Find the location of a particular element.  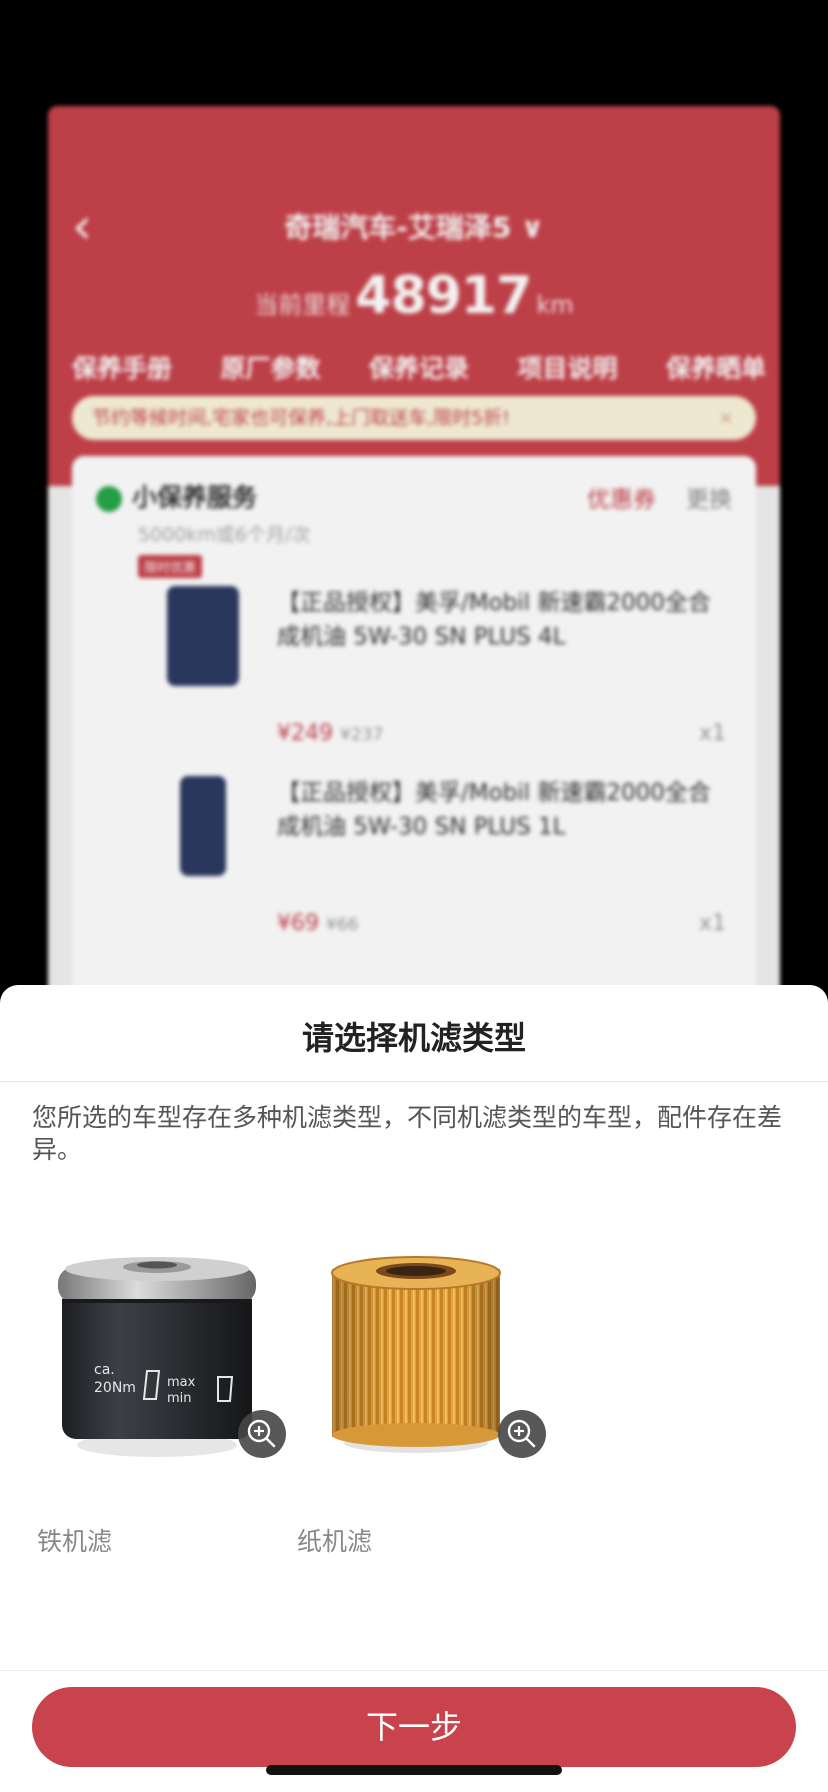

option-paper-filter is located at coordinates (429, 1369).